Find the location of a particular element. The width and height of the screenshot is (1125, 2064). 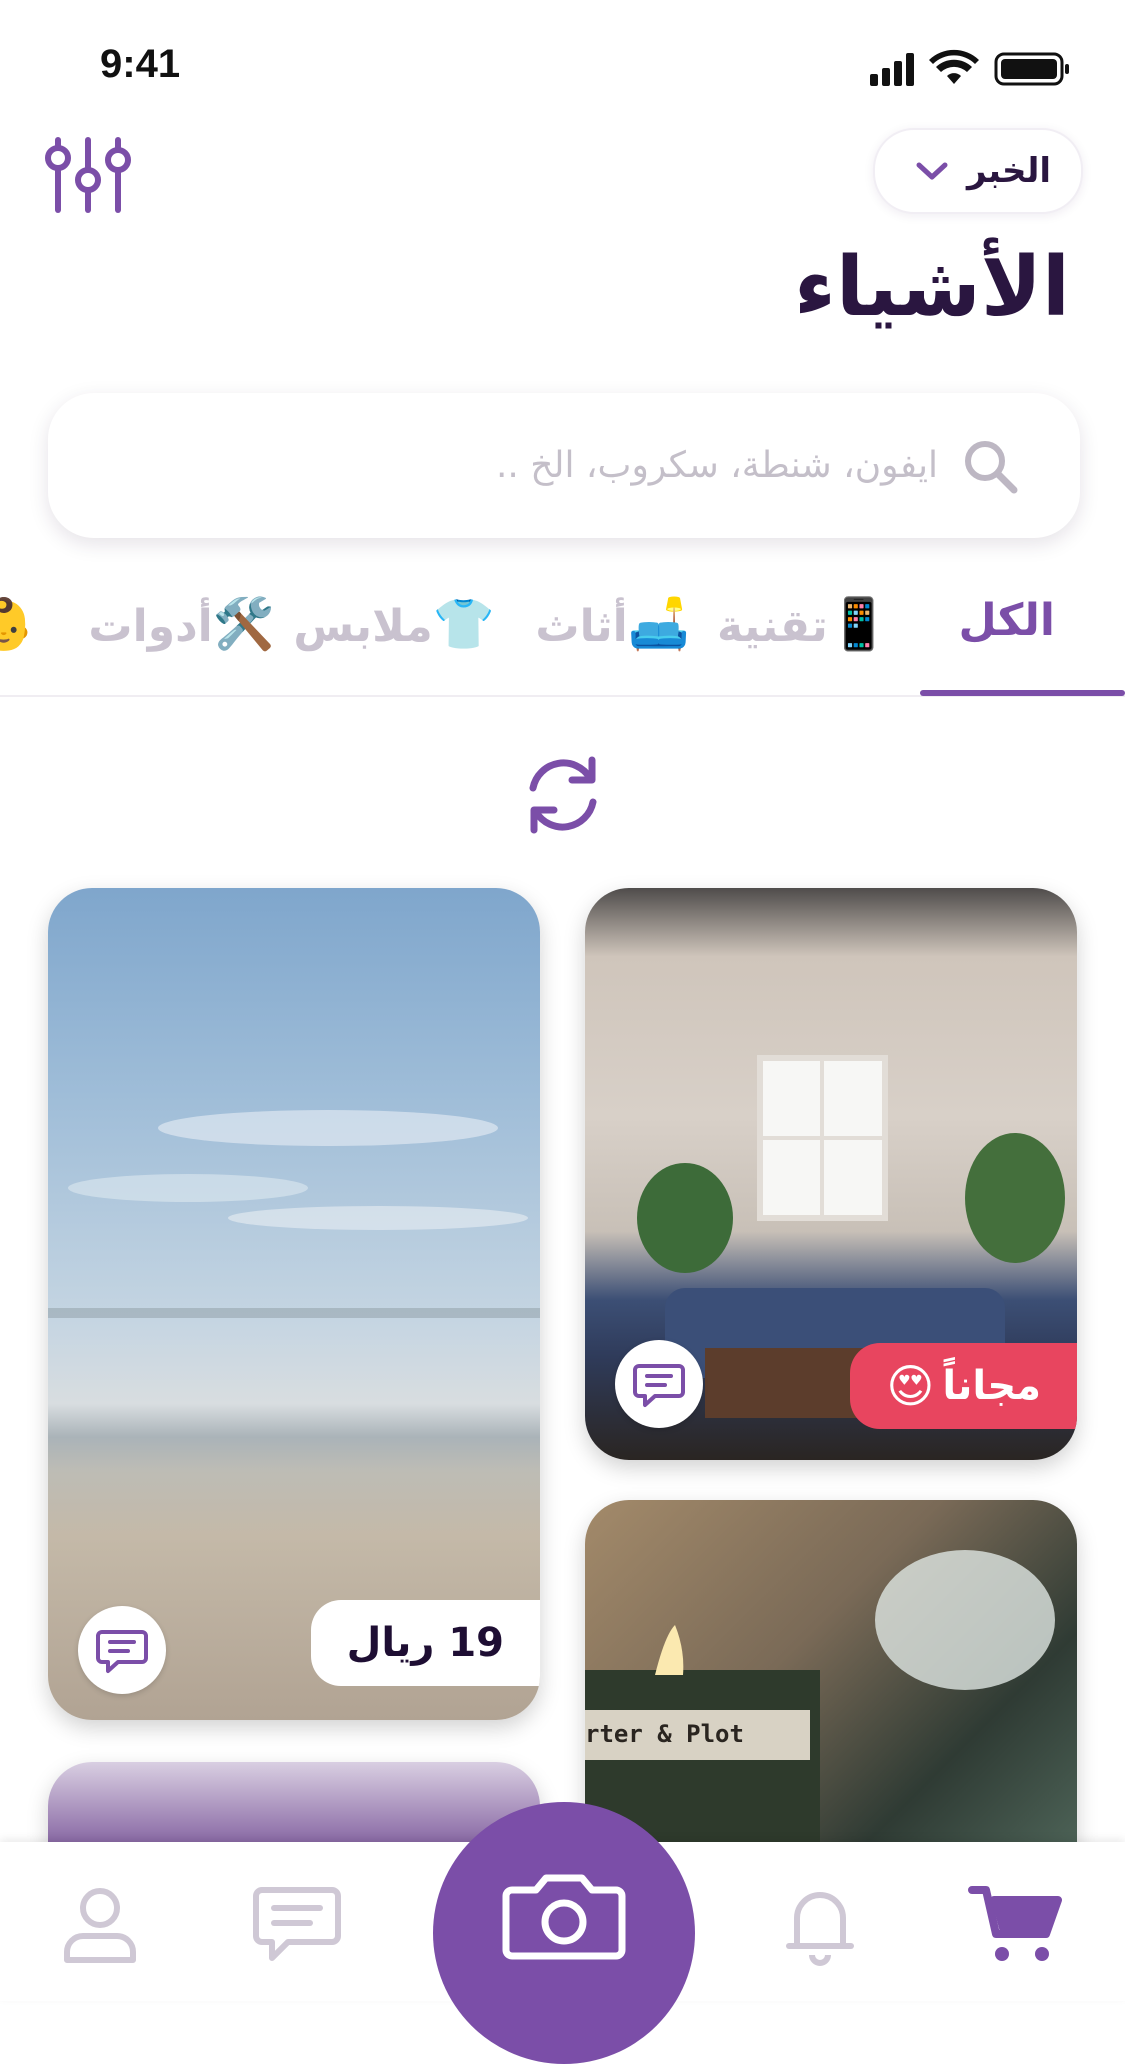

tab-tools: 🛠️أدوات is located at coordinates (181, 624).